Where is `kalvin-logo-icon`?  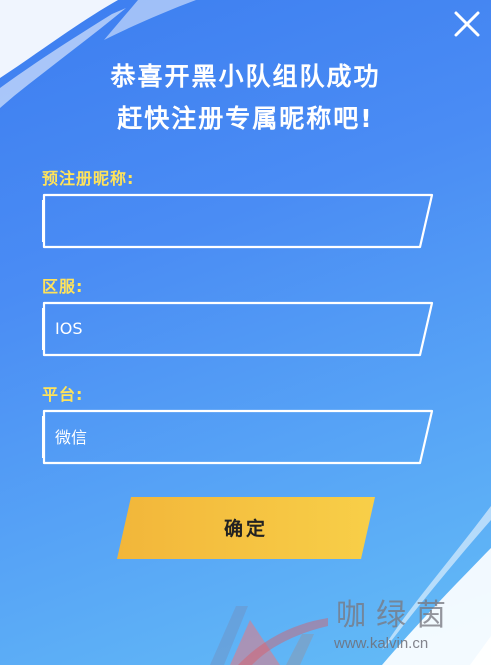 kalvin-logo-icon is located at coordinates (269, 635).